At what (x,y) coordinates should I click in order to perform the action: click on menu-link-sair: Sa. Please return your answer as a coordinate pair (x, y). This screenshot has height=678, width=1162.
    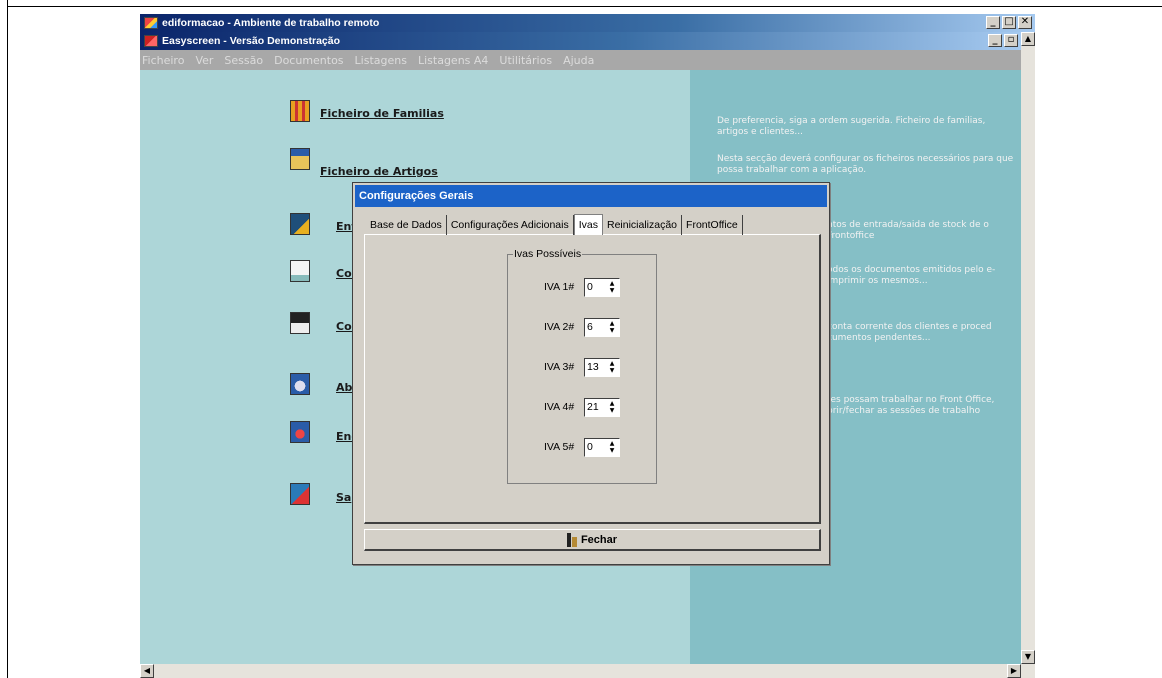
    Looking at the image, I should click on (343, 497).